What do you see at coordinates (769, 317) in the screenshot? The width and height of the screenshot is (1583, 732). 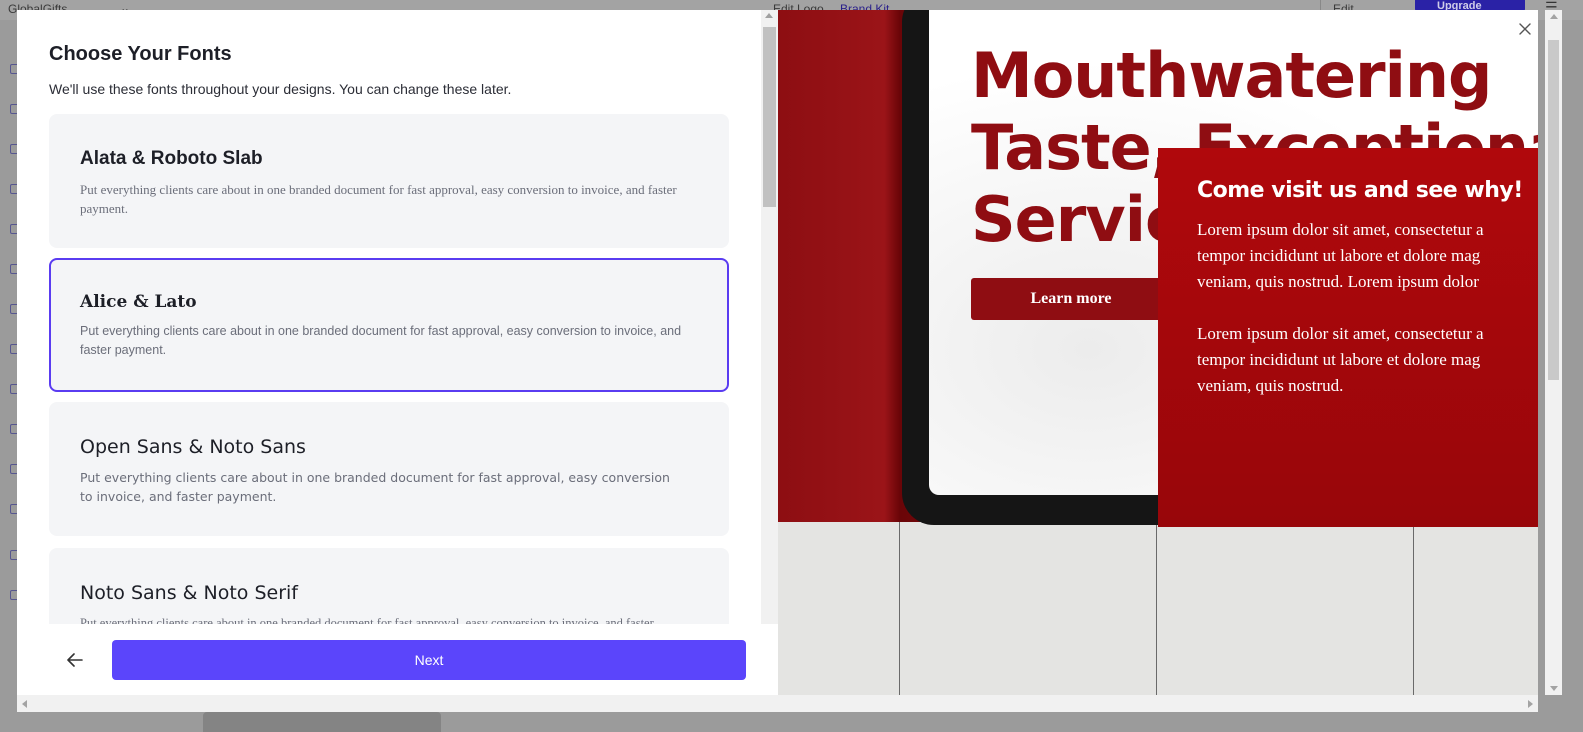 I see `options-scrollbar` at bounding box center [769, 317].